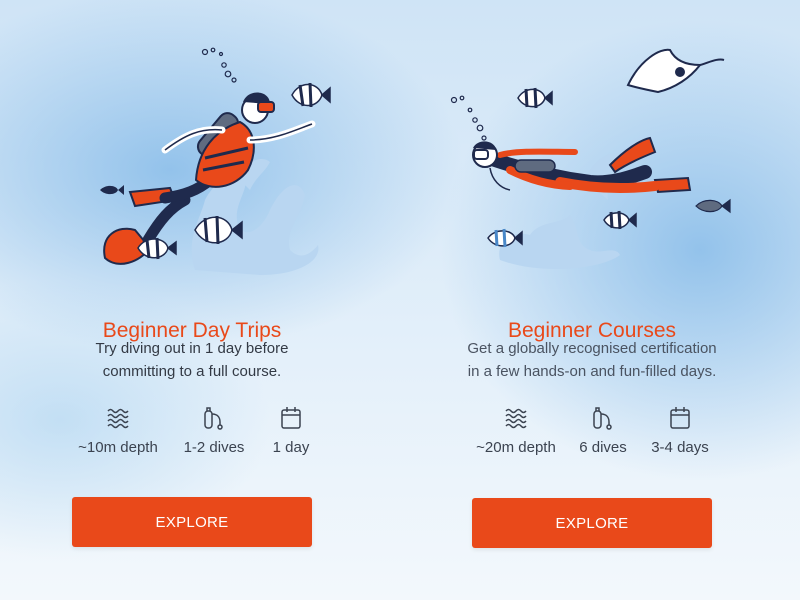 The image size is (800, 600). Describe the element at coordinates (192, 348) in the screenshot. I see `description-line: Try diving out in 1 day before` at that location.